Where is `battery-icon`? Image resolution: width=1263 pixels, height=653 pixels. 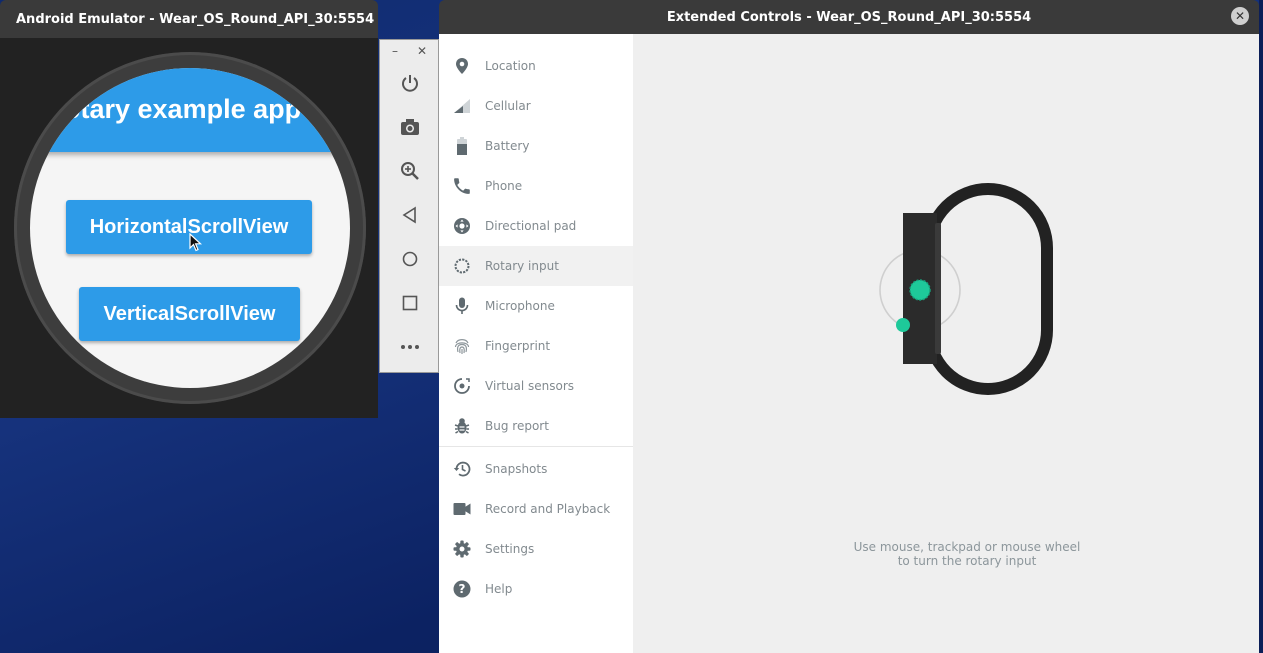
battery-icon is located at coordinates (462, 146).